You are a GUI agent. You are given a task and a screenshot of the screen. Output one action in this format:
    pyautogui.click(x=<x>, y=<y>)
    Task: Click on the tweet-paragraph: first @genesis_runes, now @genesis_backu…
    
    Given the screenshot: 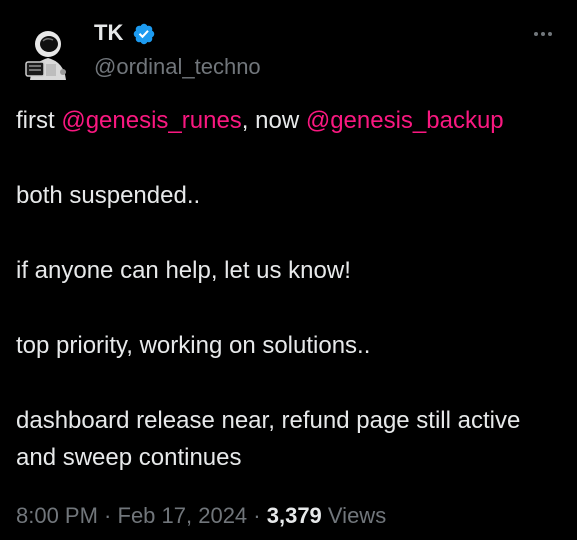 What is the action you would take?
    pyautogui.click(x=288, y=120)
    